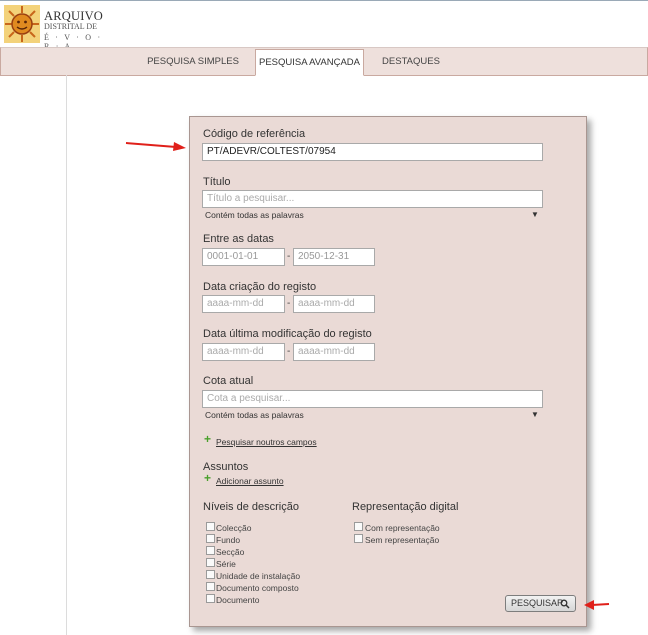 This screenshot has width=648, height=635. What do you see at coordinates (309, 62) in the screenshot?
I see `tab-pesquisa-avancada: PESQUISA AVANÇADA` at bounding box center [309, 62].